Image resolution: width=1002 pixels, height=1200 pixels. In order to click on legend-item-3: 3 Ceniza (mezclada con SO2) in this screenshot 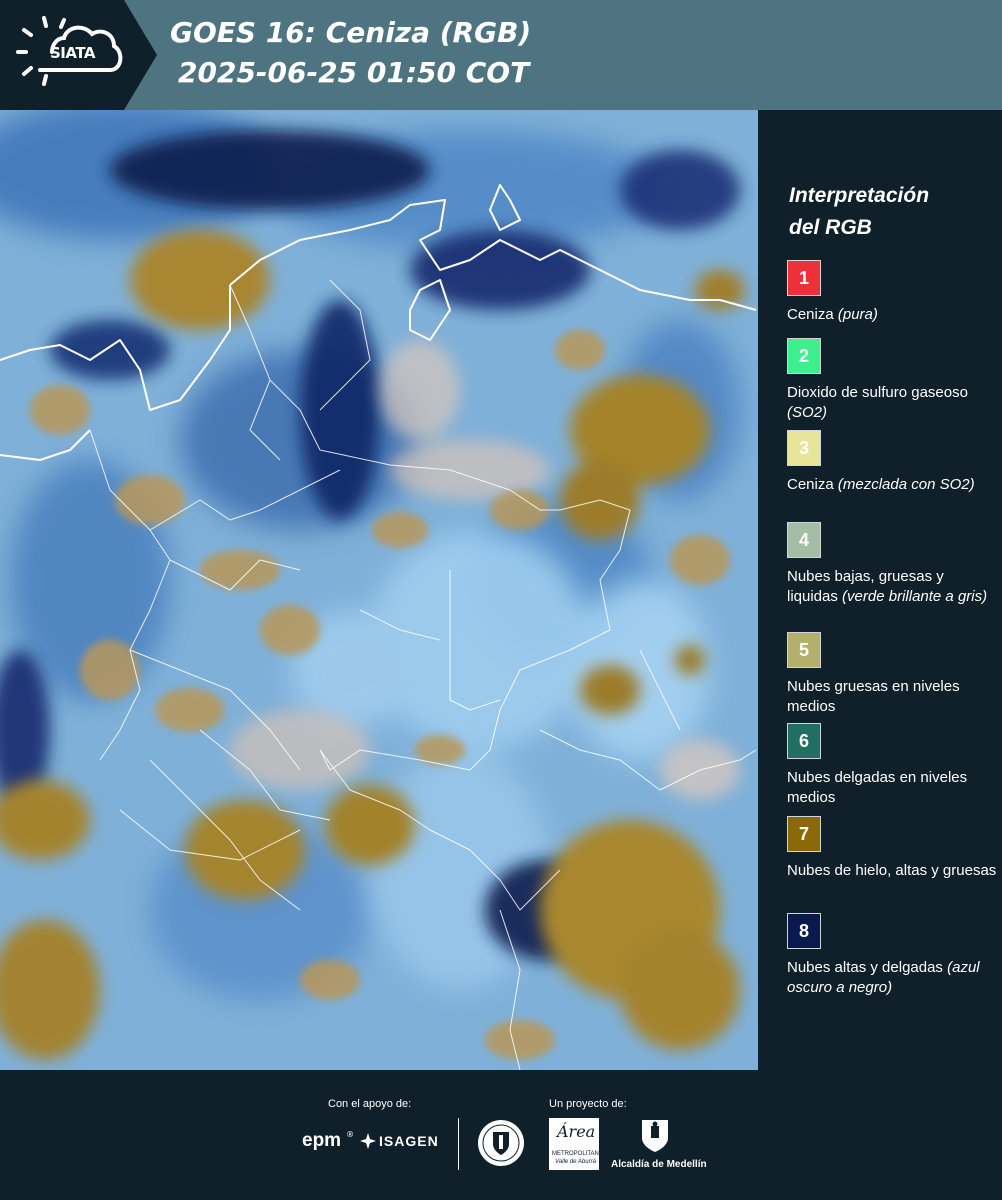, I will do `click(892, 462)`.